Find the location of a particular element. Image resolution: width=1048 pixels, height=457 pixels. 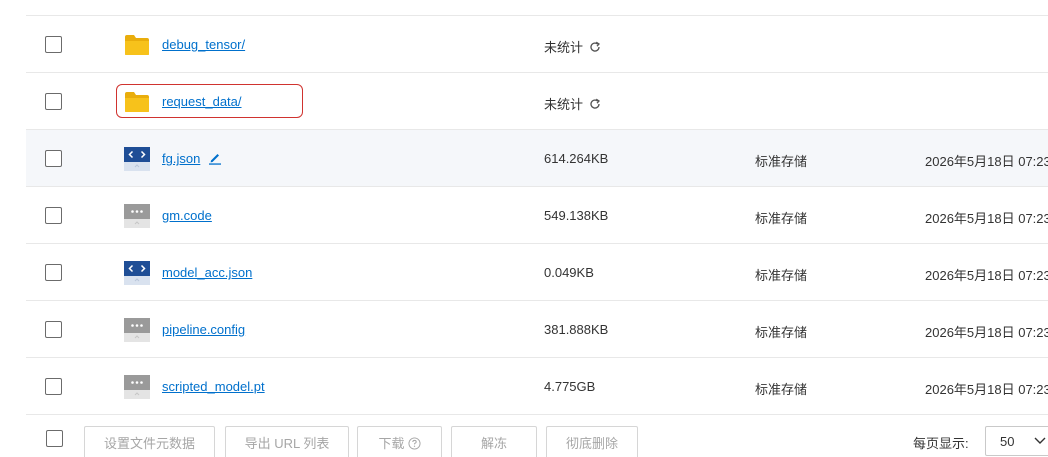

table-footer: 设置文件元数据 导出 URL 列表 下载 解冻 彻底删除 每页显示: 50 is located at coordinates (524, 436).